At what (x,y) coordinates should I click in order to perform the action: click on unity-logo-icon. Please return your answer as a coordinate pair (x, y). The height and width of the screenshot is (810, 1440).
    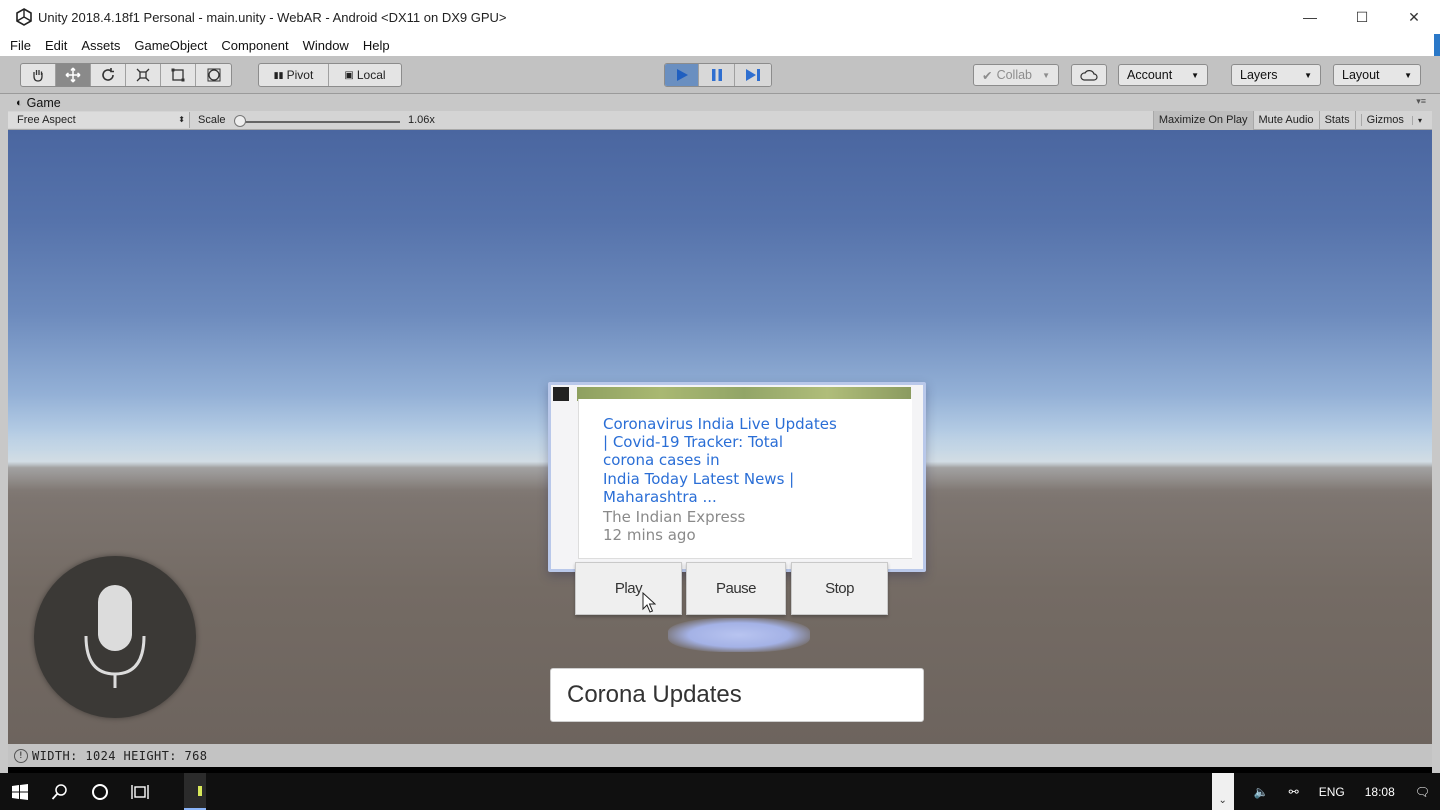
    Looking at the image, I should click on (24, 17).